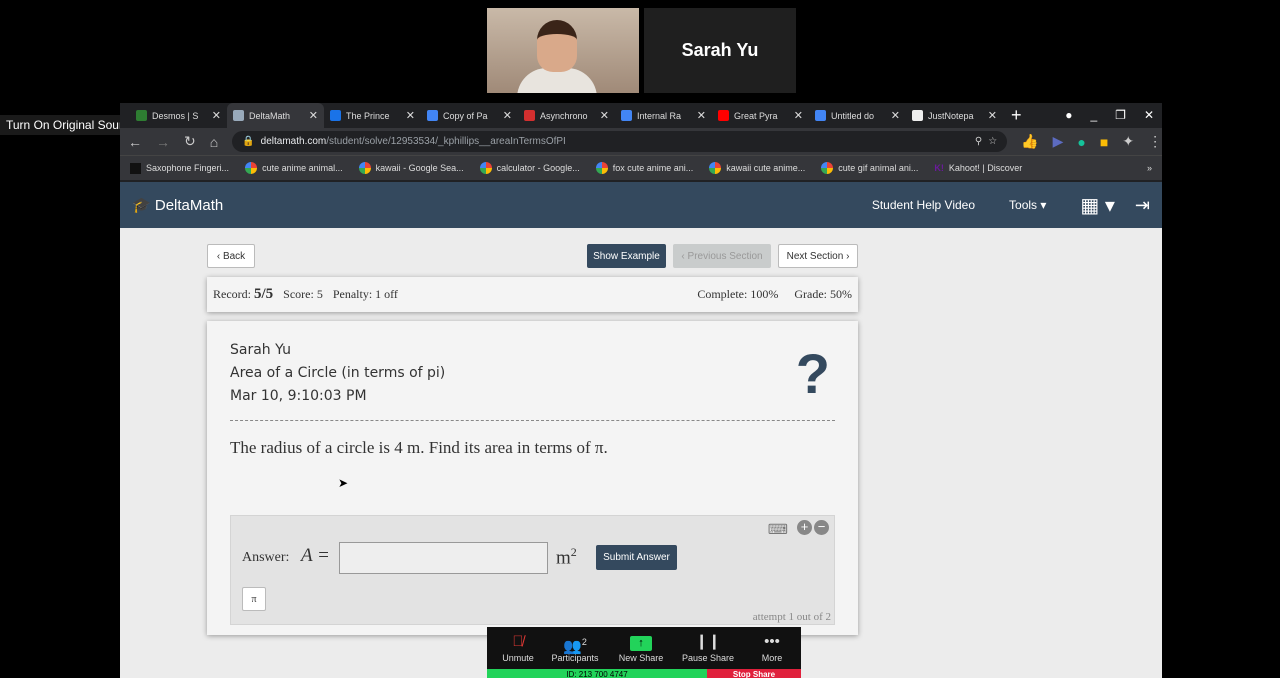  What do you see at coordinates (232, 294) in the screenshot?
I see `record-label: Record:` at bounding box center [232, 294].